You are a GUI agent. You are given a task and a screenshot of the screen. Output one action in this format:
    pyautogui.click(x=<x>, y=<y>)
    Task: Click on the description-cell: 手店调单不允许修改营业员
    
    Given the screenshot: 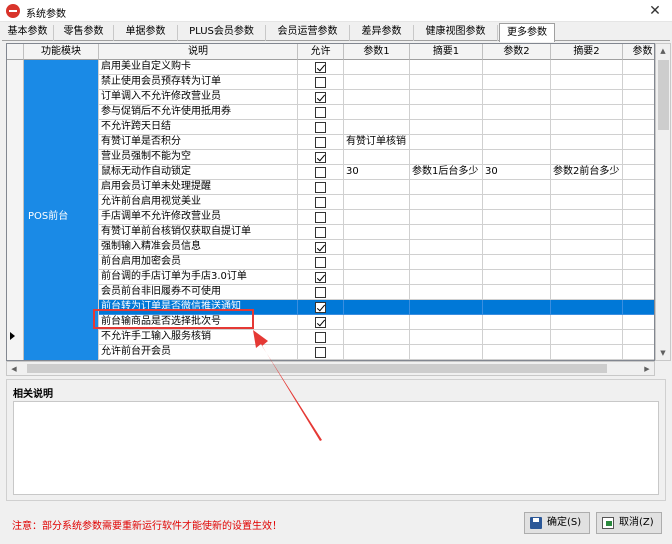 What is the action you would take?
    pyautogui.click(x=198, y=217)
    